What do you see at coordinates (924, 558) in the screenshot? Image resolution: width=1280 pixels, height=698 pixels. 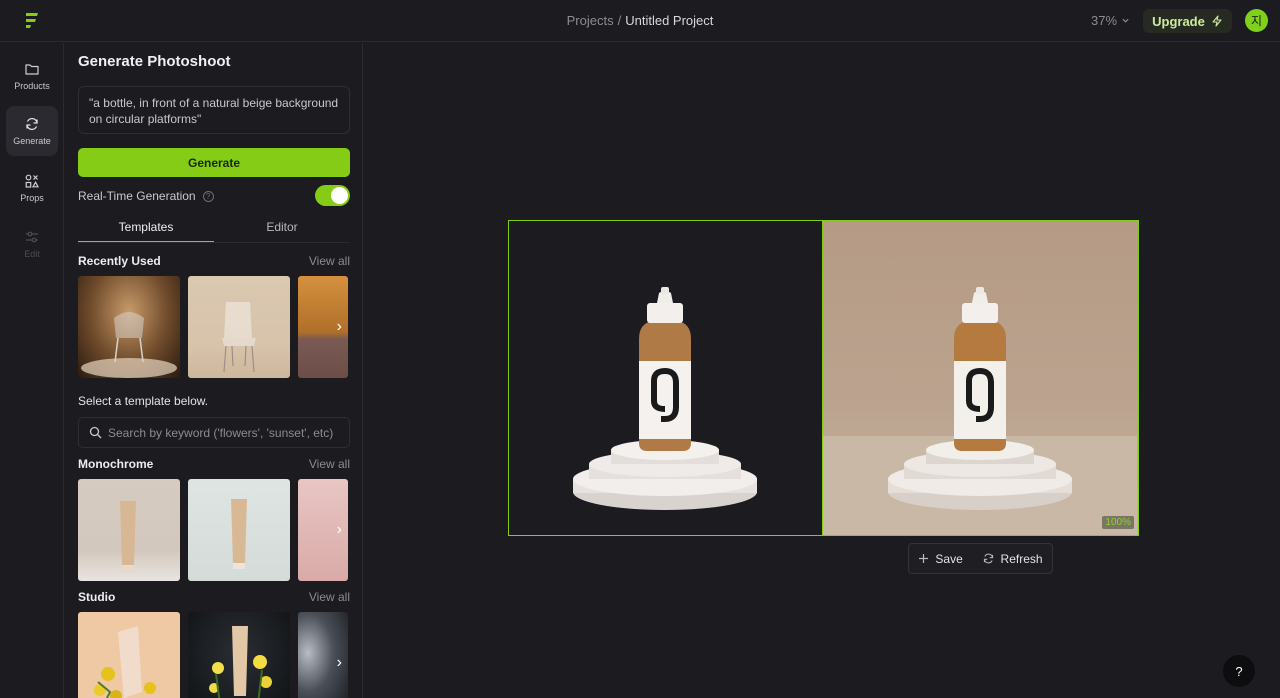 I see `plus-icon` at bounding box center [924, 558].